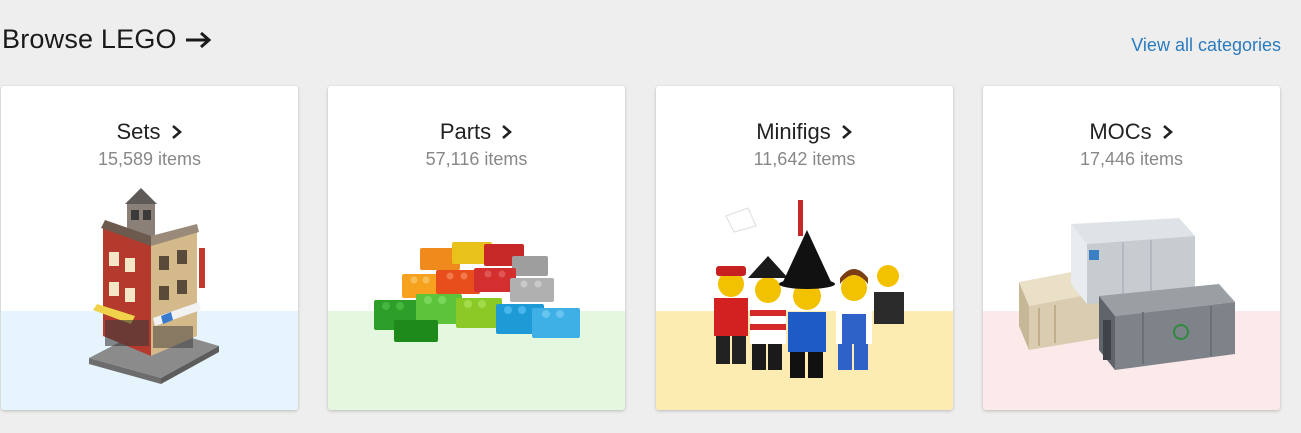 This screenshot has width=1301, height=433. Describe the element at coordinates (476, 159) in the screenshot. I see `card-item-count: 57,116 items` at that location.